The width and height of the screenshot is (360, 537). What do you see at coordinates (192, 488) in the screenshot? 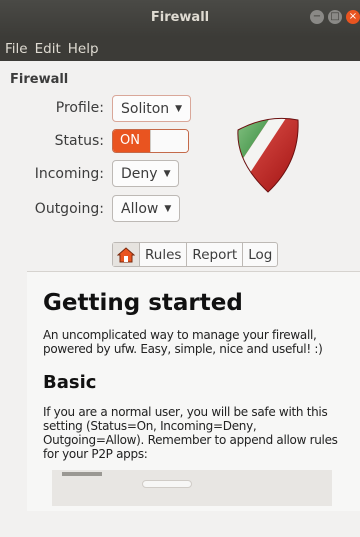
I see `doc-screenshot-image` at bounding box center [192, 488].